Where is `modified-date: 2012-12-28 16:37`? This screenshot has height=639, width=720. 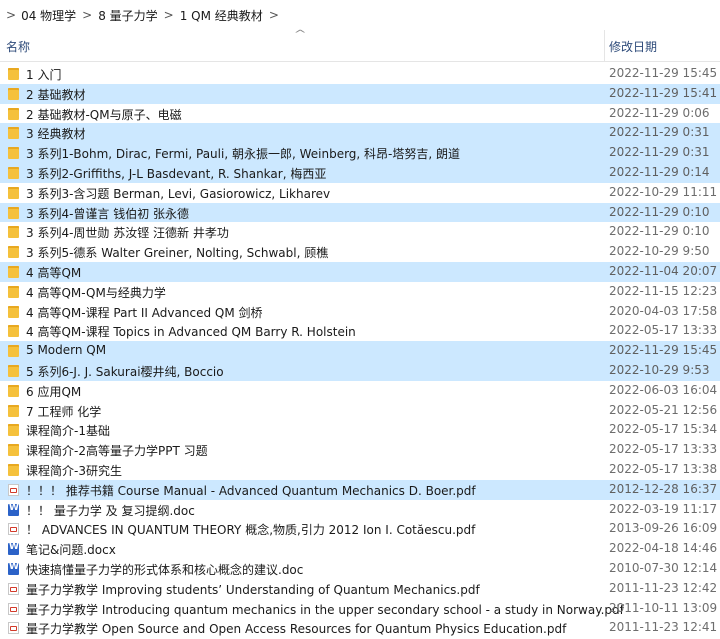
modified-date: 2012-12-28 16:37 is located at coordinates (663, 488).